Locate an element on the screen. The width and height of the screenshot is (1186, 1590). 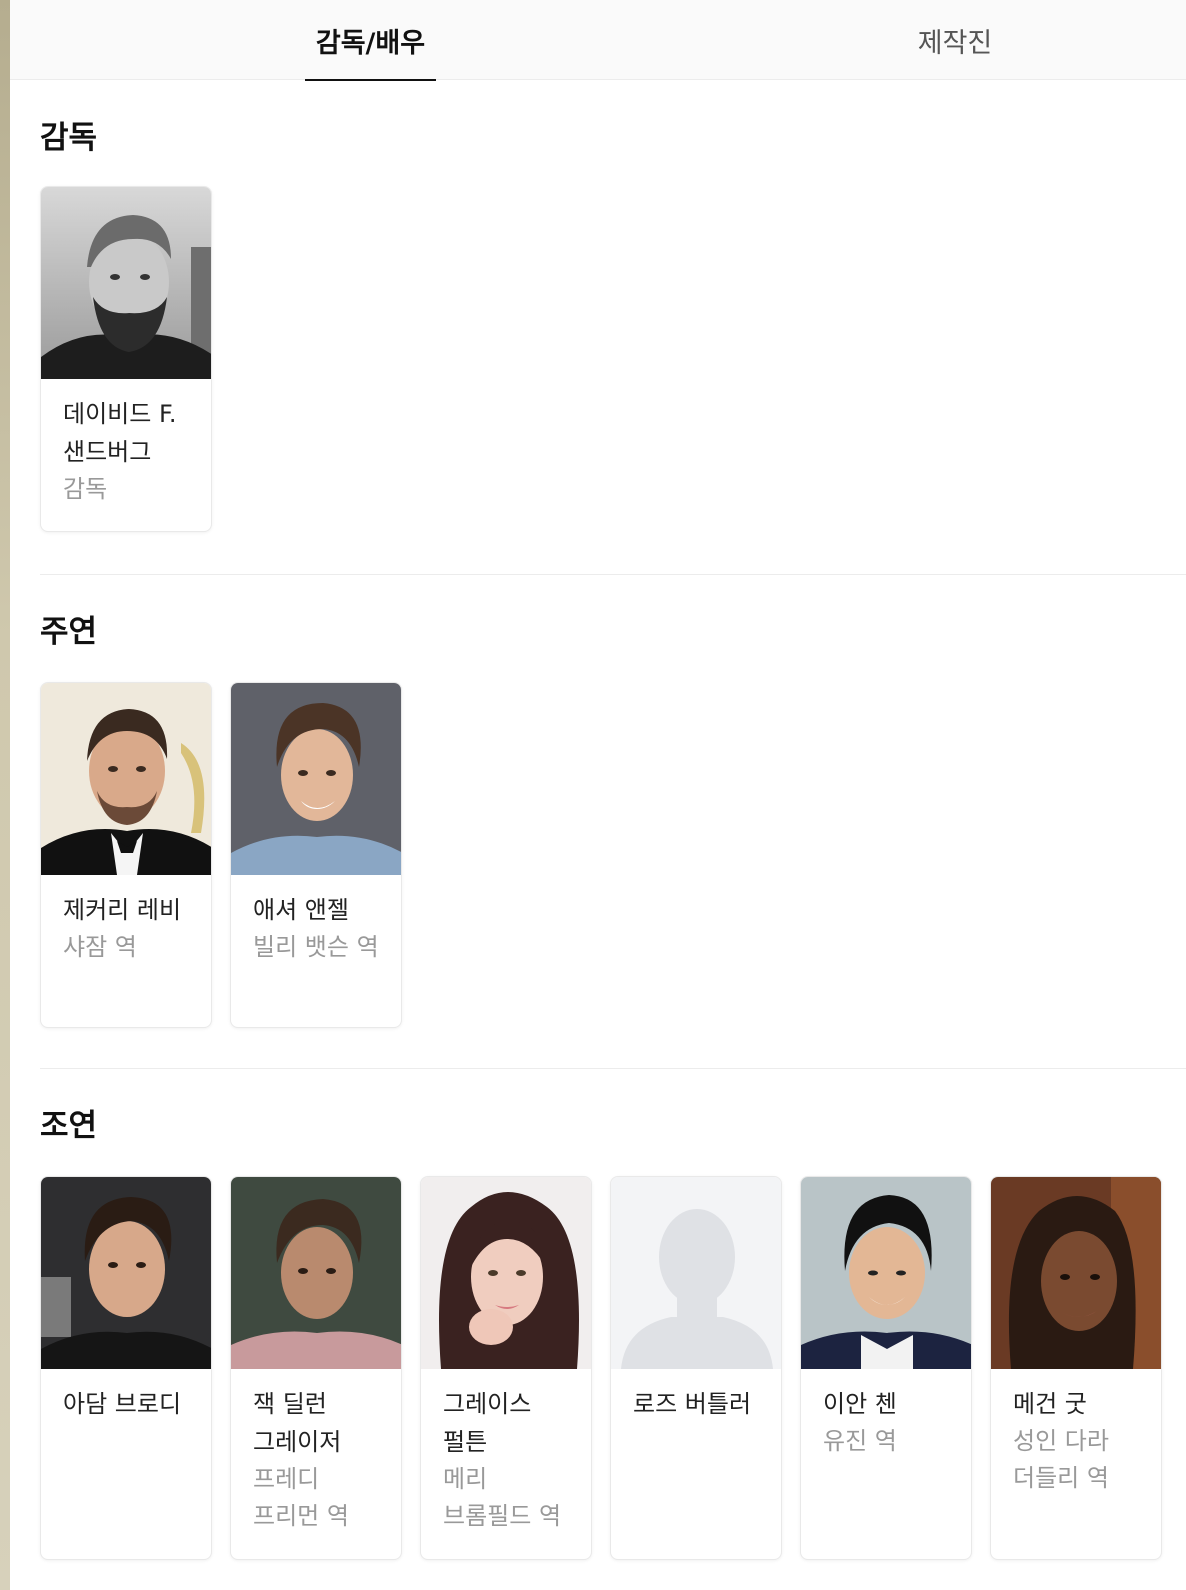
photo-jack-dylan-grazer is located at coordinates (316, 1273).